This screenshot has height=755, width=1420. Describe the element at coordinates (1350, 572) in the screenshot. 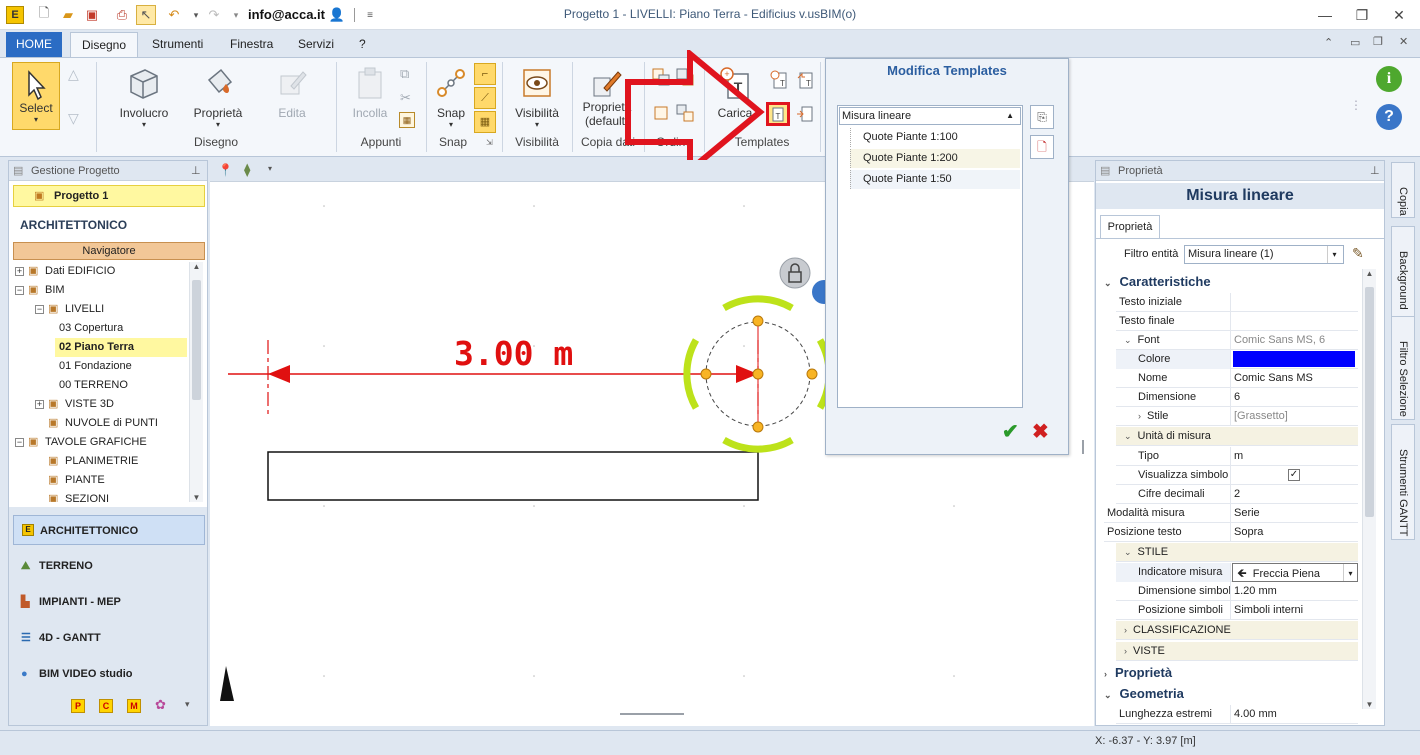

I see `dropdown-arrow-icon: ▾` at that location.